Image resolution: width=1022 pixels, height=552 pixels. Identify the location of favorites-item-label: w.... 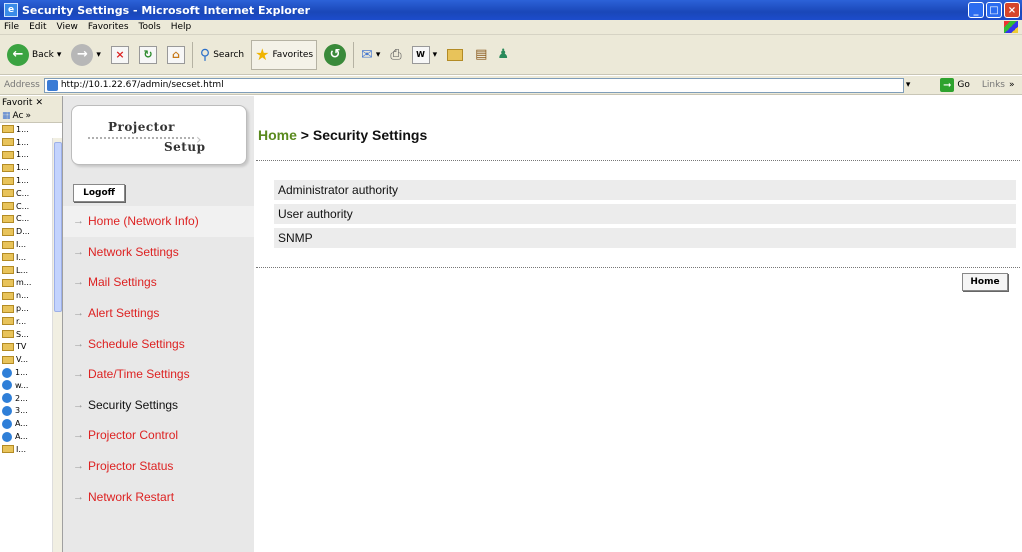
(22, 385).